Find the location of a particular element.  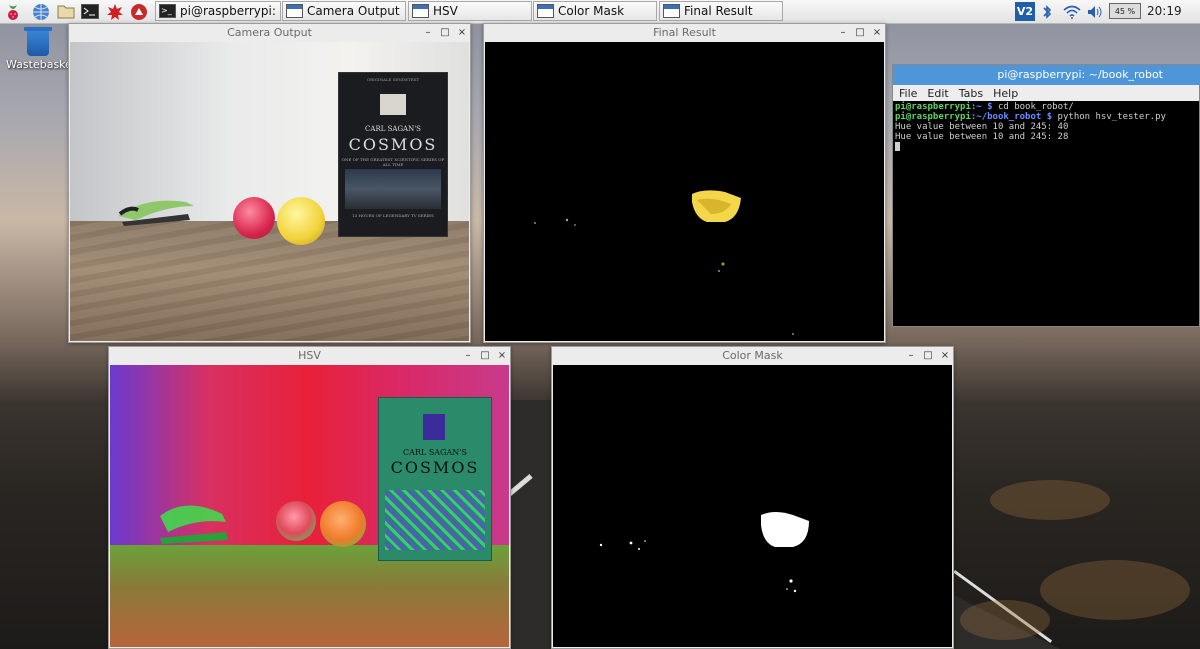

task-hsv: HSV is located at coordinates (470, 11).